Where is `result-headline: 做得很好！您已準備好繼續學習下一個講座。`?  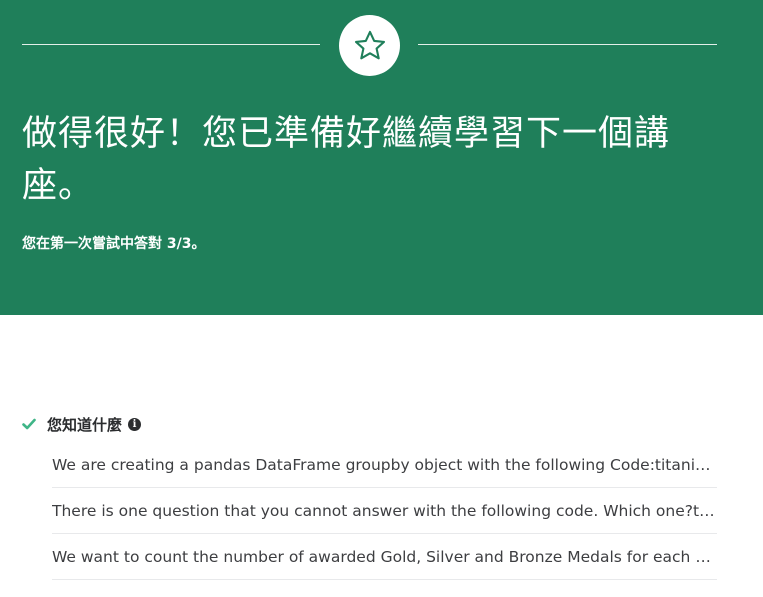
result-headline: 做得很好！您已準備好繼續學習下一個講座。 is located at coordinates (346, 160).